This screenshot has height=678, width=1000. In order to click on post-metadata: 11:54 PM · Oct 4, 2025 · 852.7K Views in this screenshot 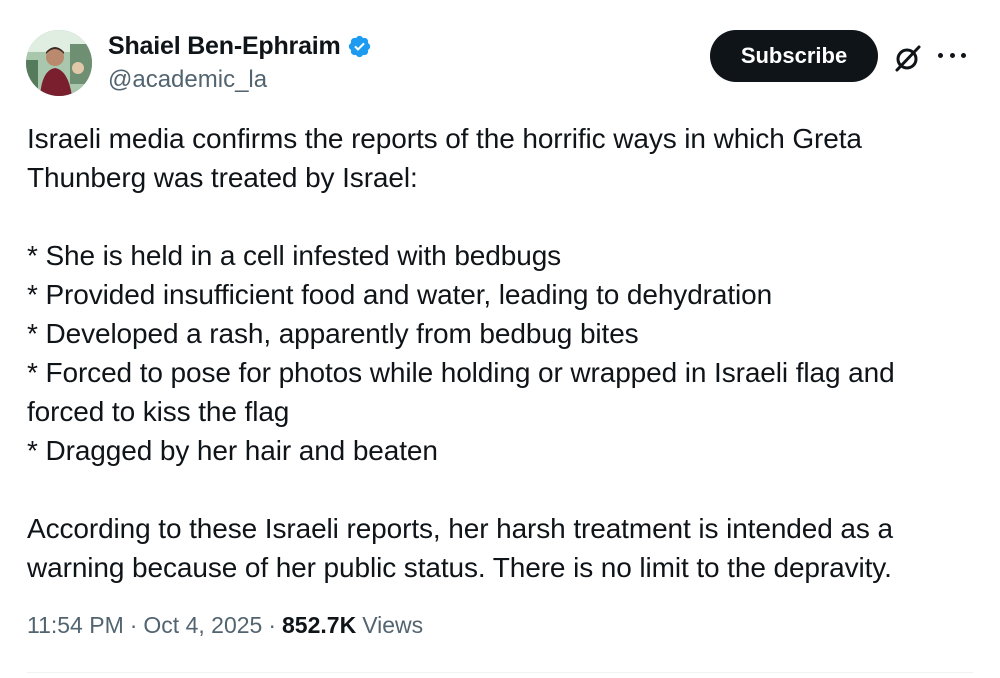, I will do `click(225, 625)`.